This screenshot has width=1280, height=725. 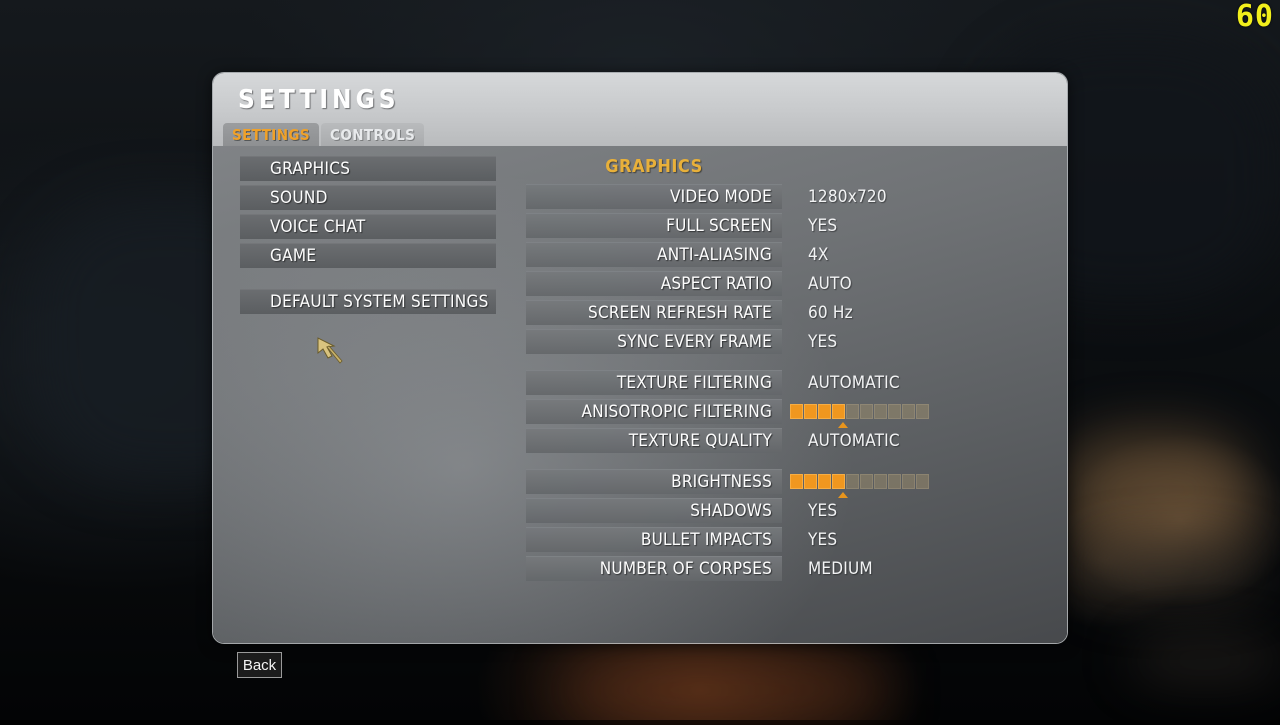 I want to click on setting-row-number-of-corpses: NUMBER OF CORPSES MEDIUM, so click(x=776, y=568).